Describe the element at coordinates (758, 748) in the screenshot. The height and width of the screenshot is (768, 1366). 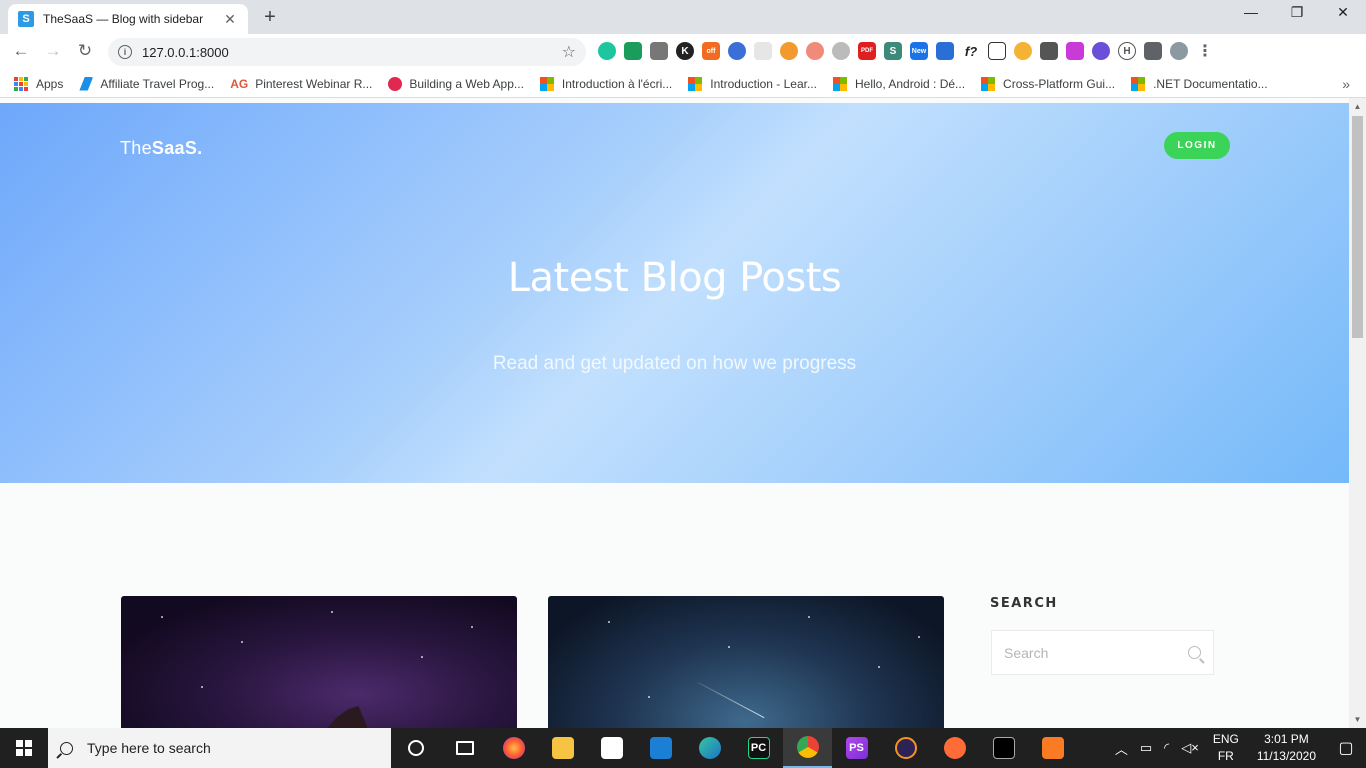
I see `pycharm-icon: PC` at that location.